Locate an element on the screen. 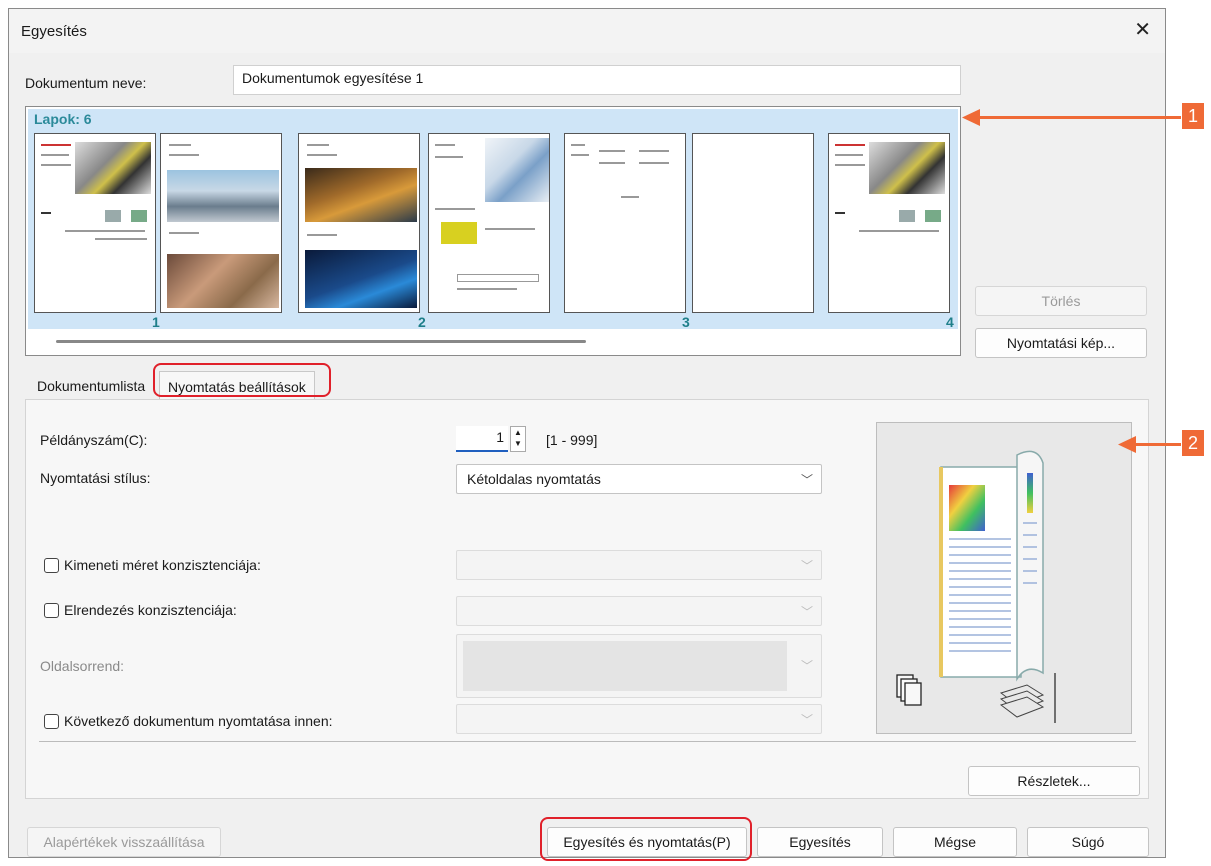  layout-select: ﹀ is located at coordinates (639, 611).